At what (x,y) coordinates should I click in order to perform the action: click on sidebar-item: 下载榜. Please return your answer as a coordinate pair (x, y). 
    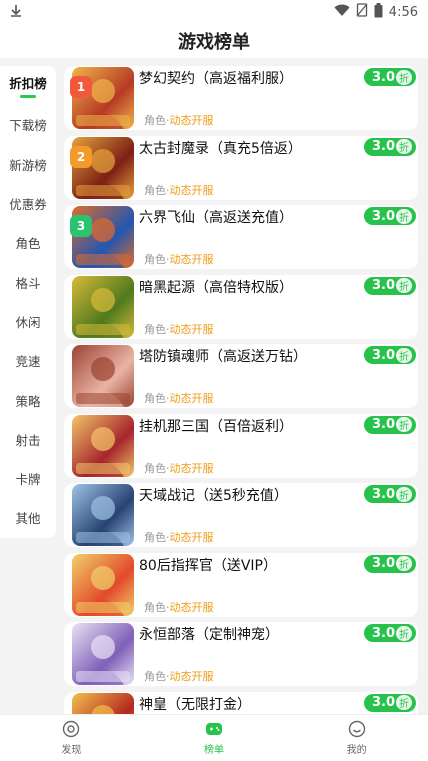
    Looking at the image, I should click on (28, 124).